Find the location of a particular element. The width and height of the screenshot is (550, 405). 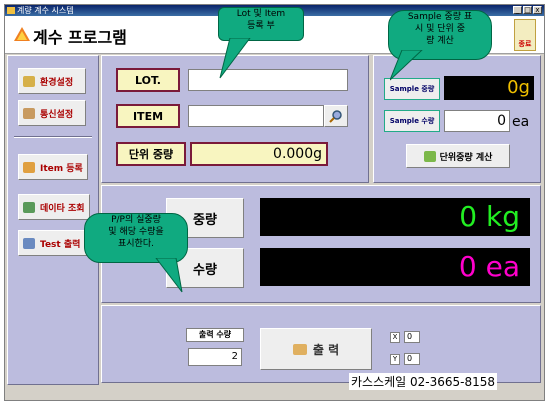

data-search-label: 데이타 조회 is located at coordinates (62, 208).